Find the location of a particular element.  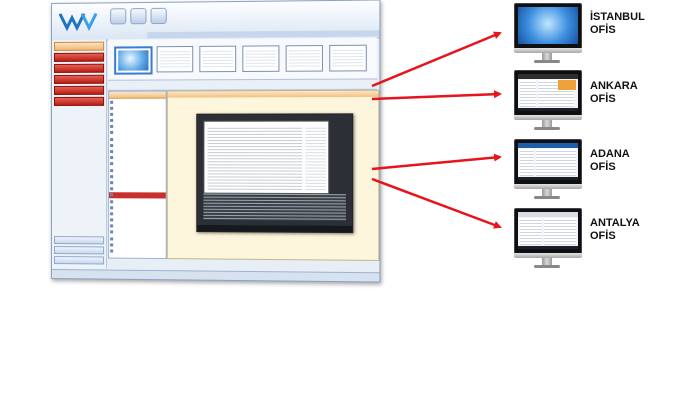

office-name: ANTALYA is located at coordinates (615, 223).